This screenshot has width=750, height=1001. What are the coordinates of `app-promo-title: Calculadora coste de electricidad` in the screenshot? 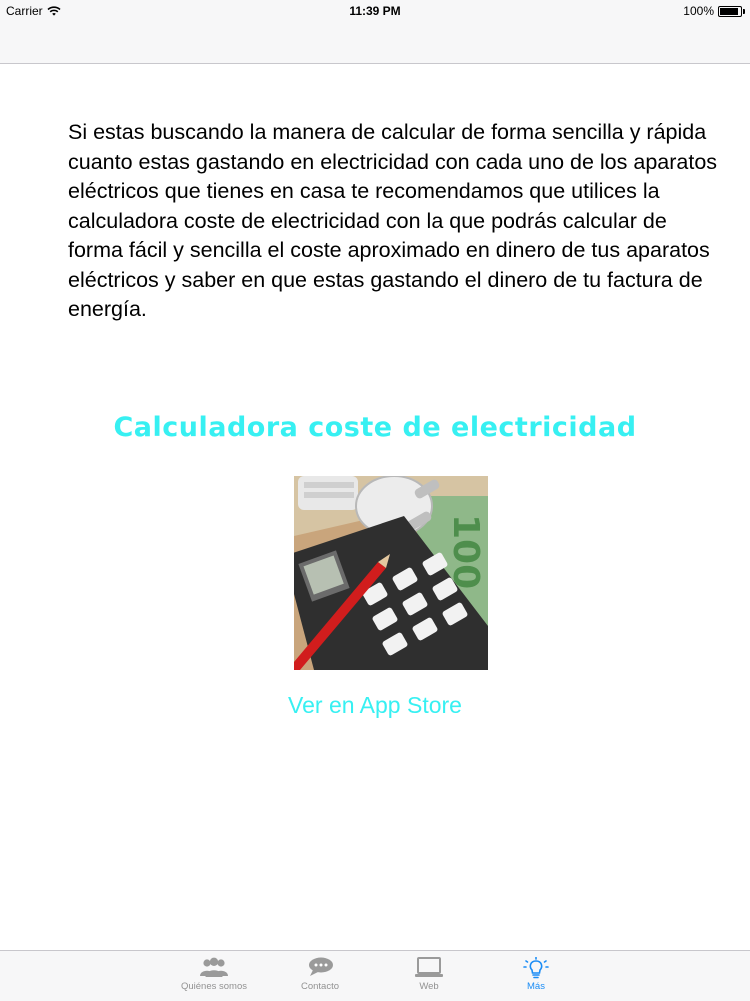 It's located at (375, 427).